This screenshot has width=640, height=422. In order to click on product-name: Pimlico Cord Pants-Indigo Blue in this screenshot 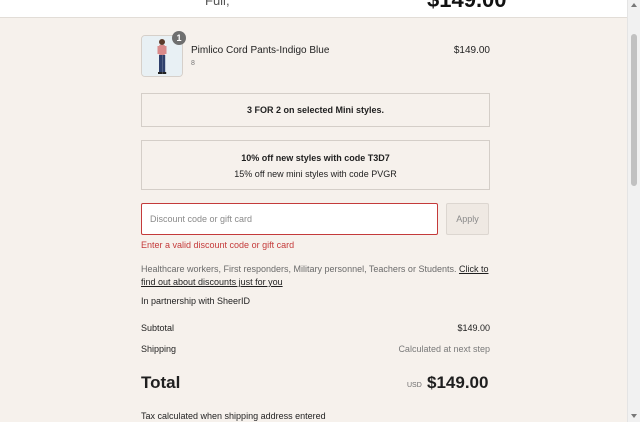, I will do `click(260, 50)`.